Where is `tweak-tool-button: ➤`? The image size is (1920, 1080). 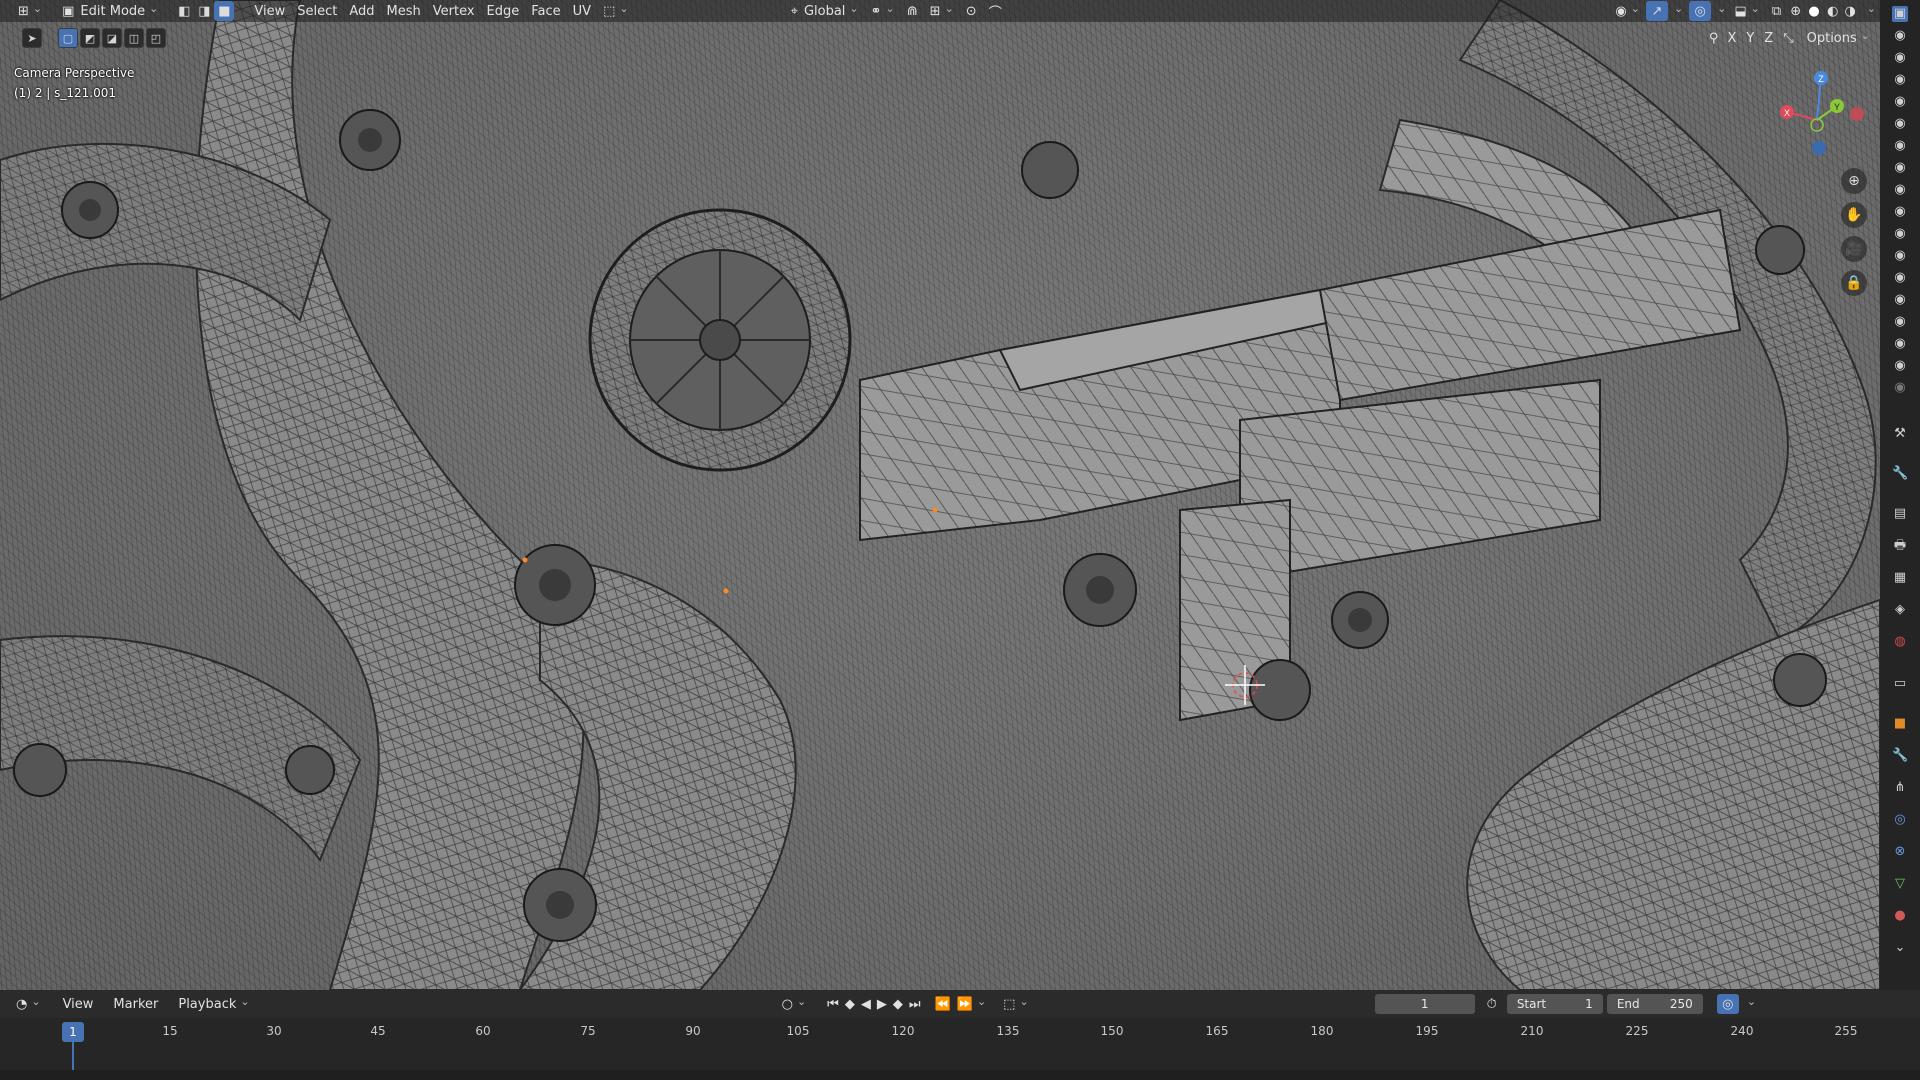 tweak-tool-button: ➤ is located at coordinates (32, 38).